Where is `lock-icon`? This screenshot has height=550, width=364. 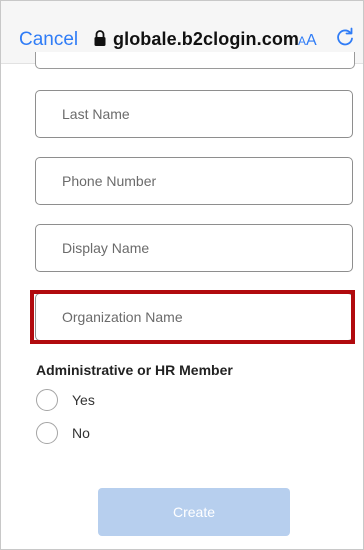
lock-icon is located at coordinates (100, 38).